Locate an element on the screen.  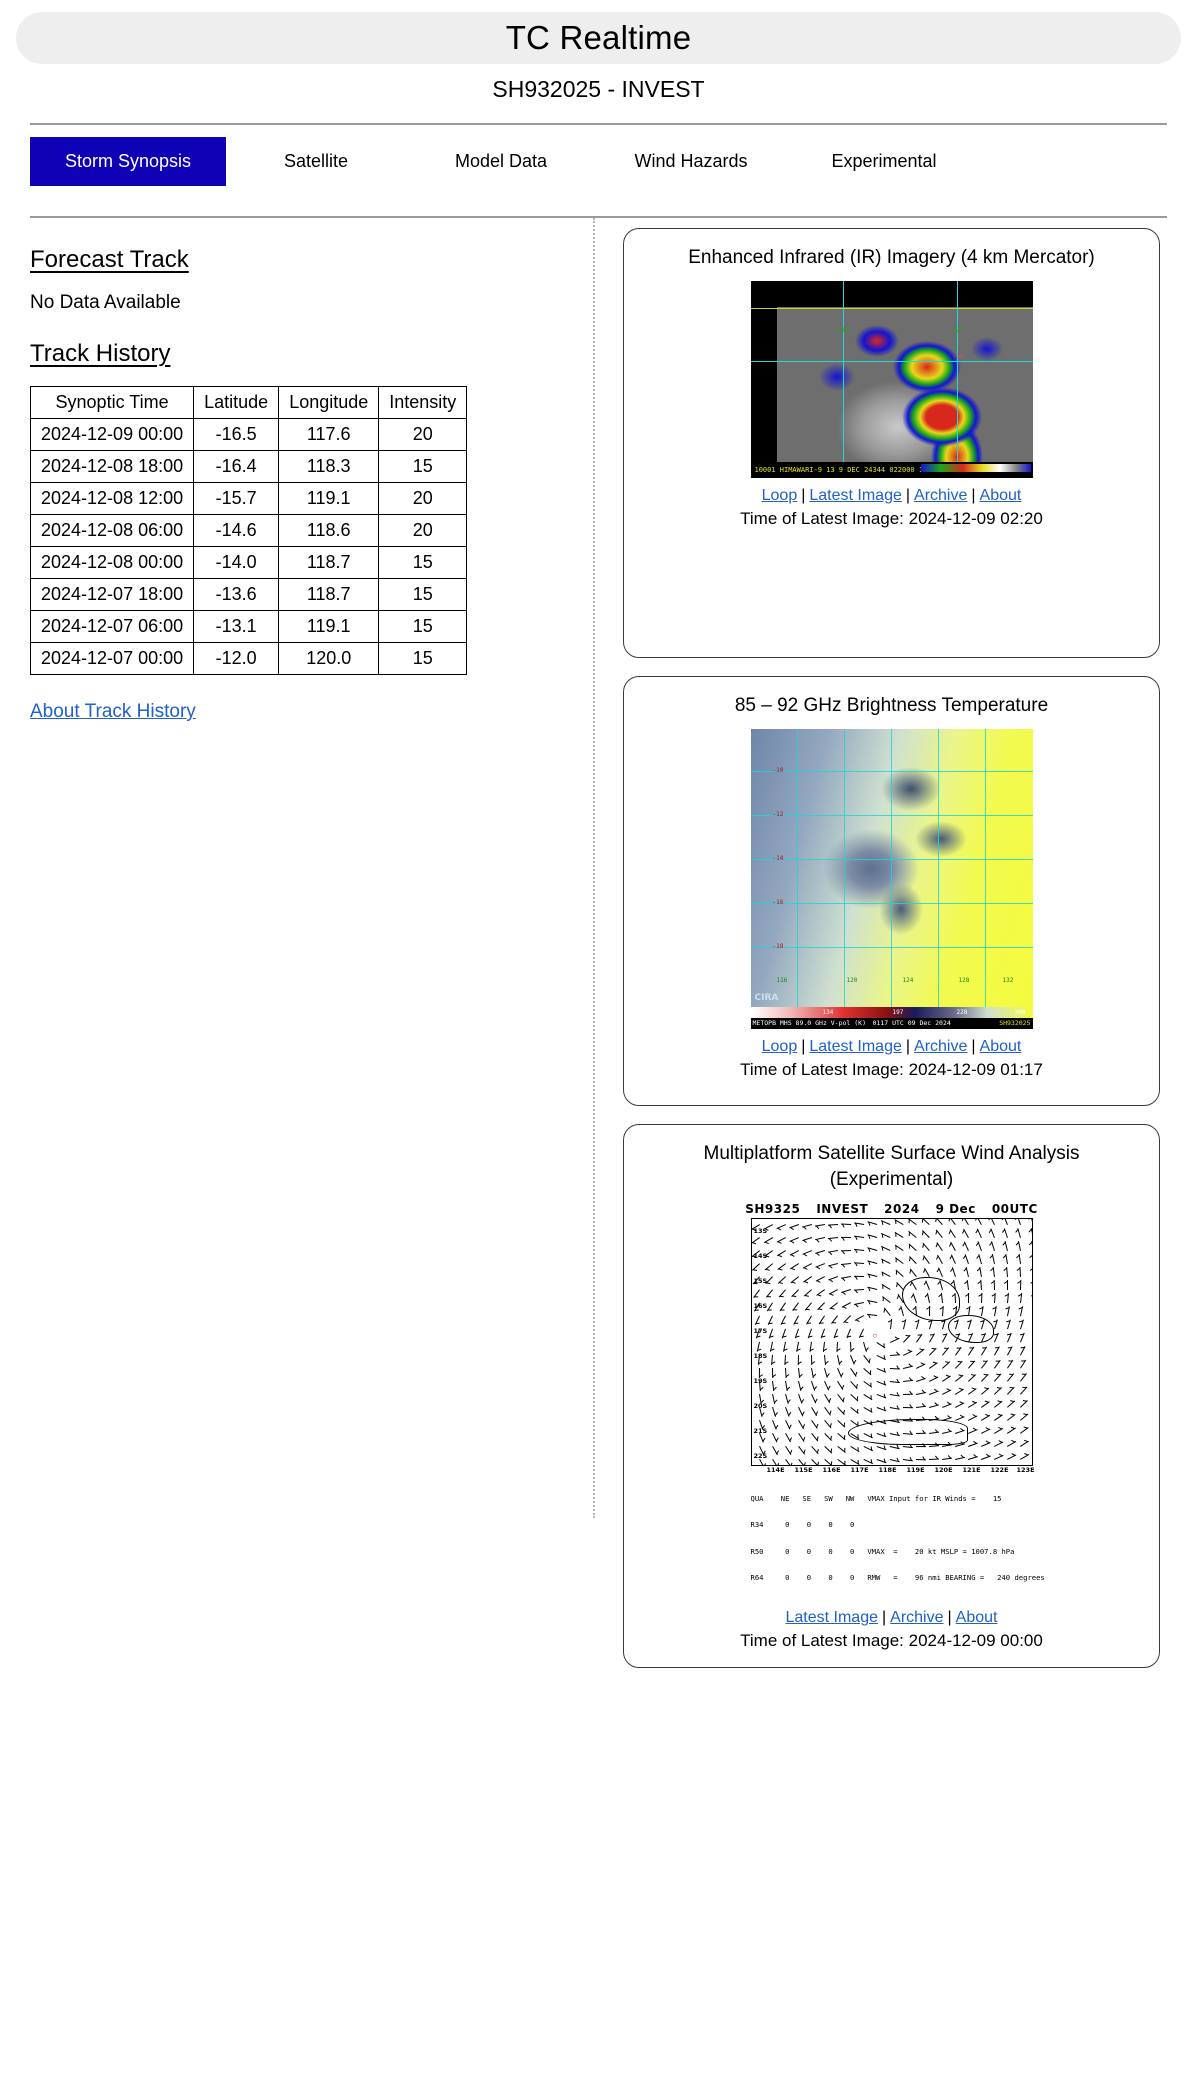
mw-lon-tick: 132 is located at coordinates (1008, 980).